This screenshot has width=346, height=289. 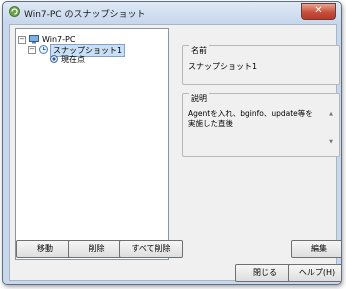 I want to click on edit-button: 編集, so click(x=316, y=249).